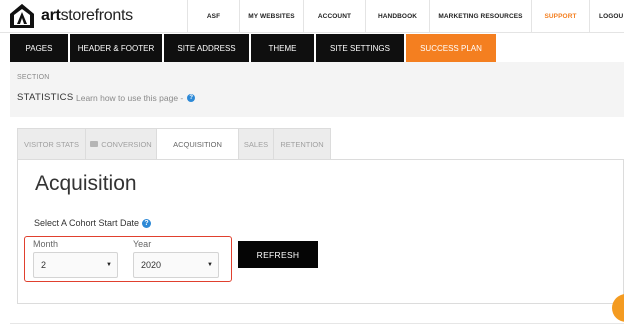 The width and height of the screenshot is (624, 330). I want to click on brand-name: artstorefronts, so click(87, 15).